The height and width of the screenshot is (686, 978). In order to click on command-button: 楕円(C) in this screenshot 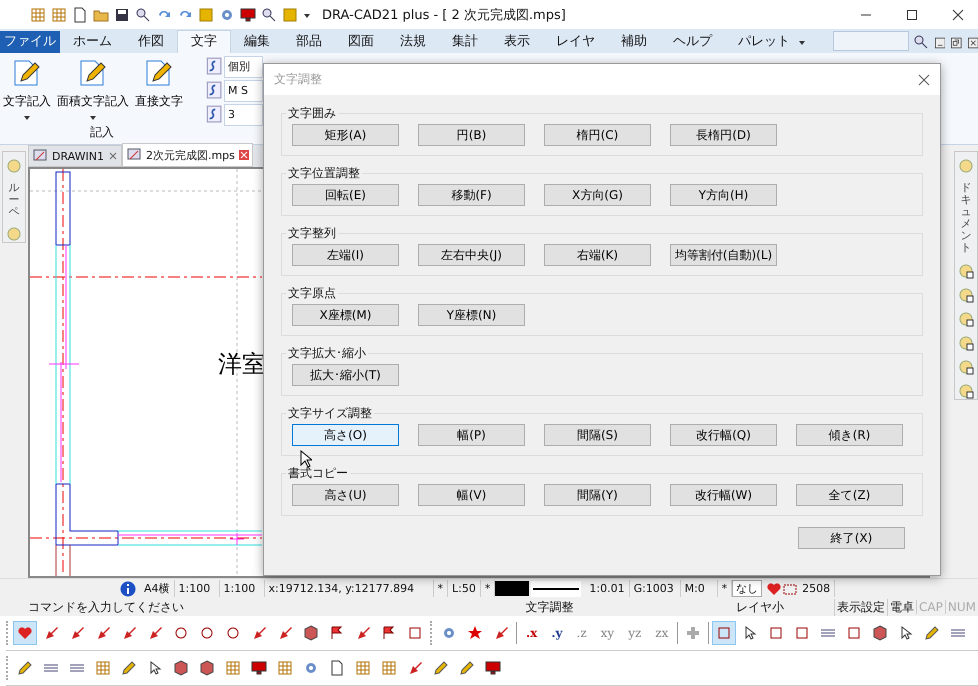, I will do `click(597, 135)`.